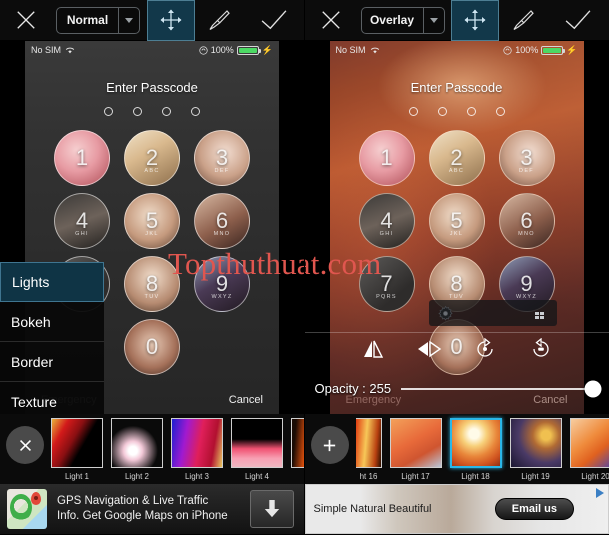 The height and width of the screenshot is (535, 609). I want to click on lights-strip-left: Light 1 Light 2 Light 3 Light 4 Light 5, so click(152, 449).